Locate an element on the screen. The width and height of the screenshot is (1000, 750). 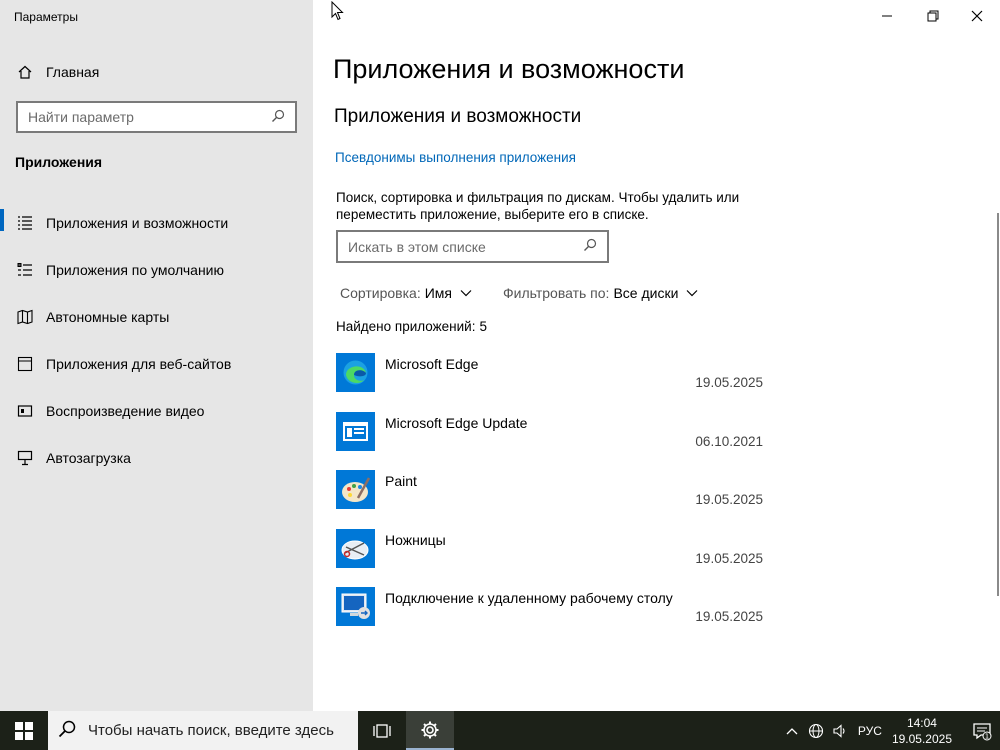
close-button is located at coordinates (977, 16).